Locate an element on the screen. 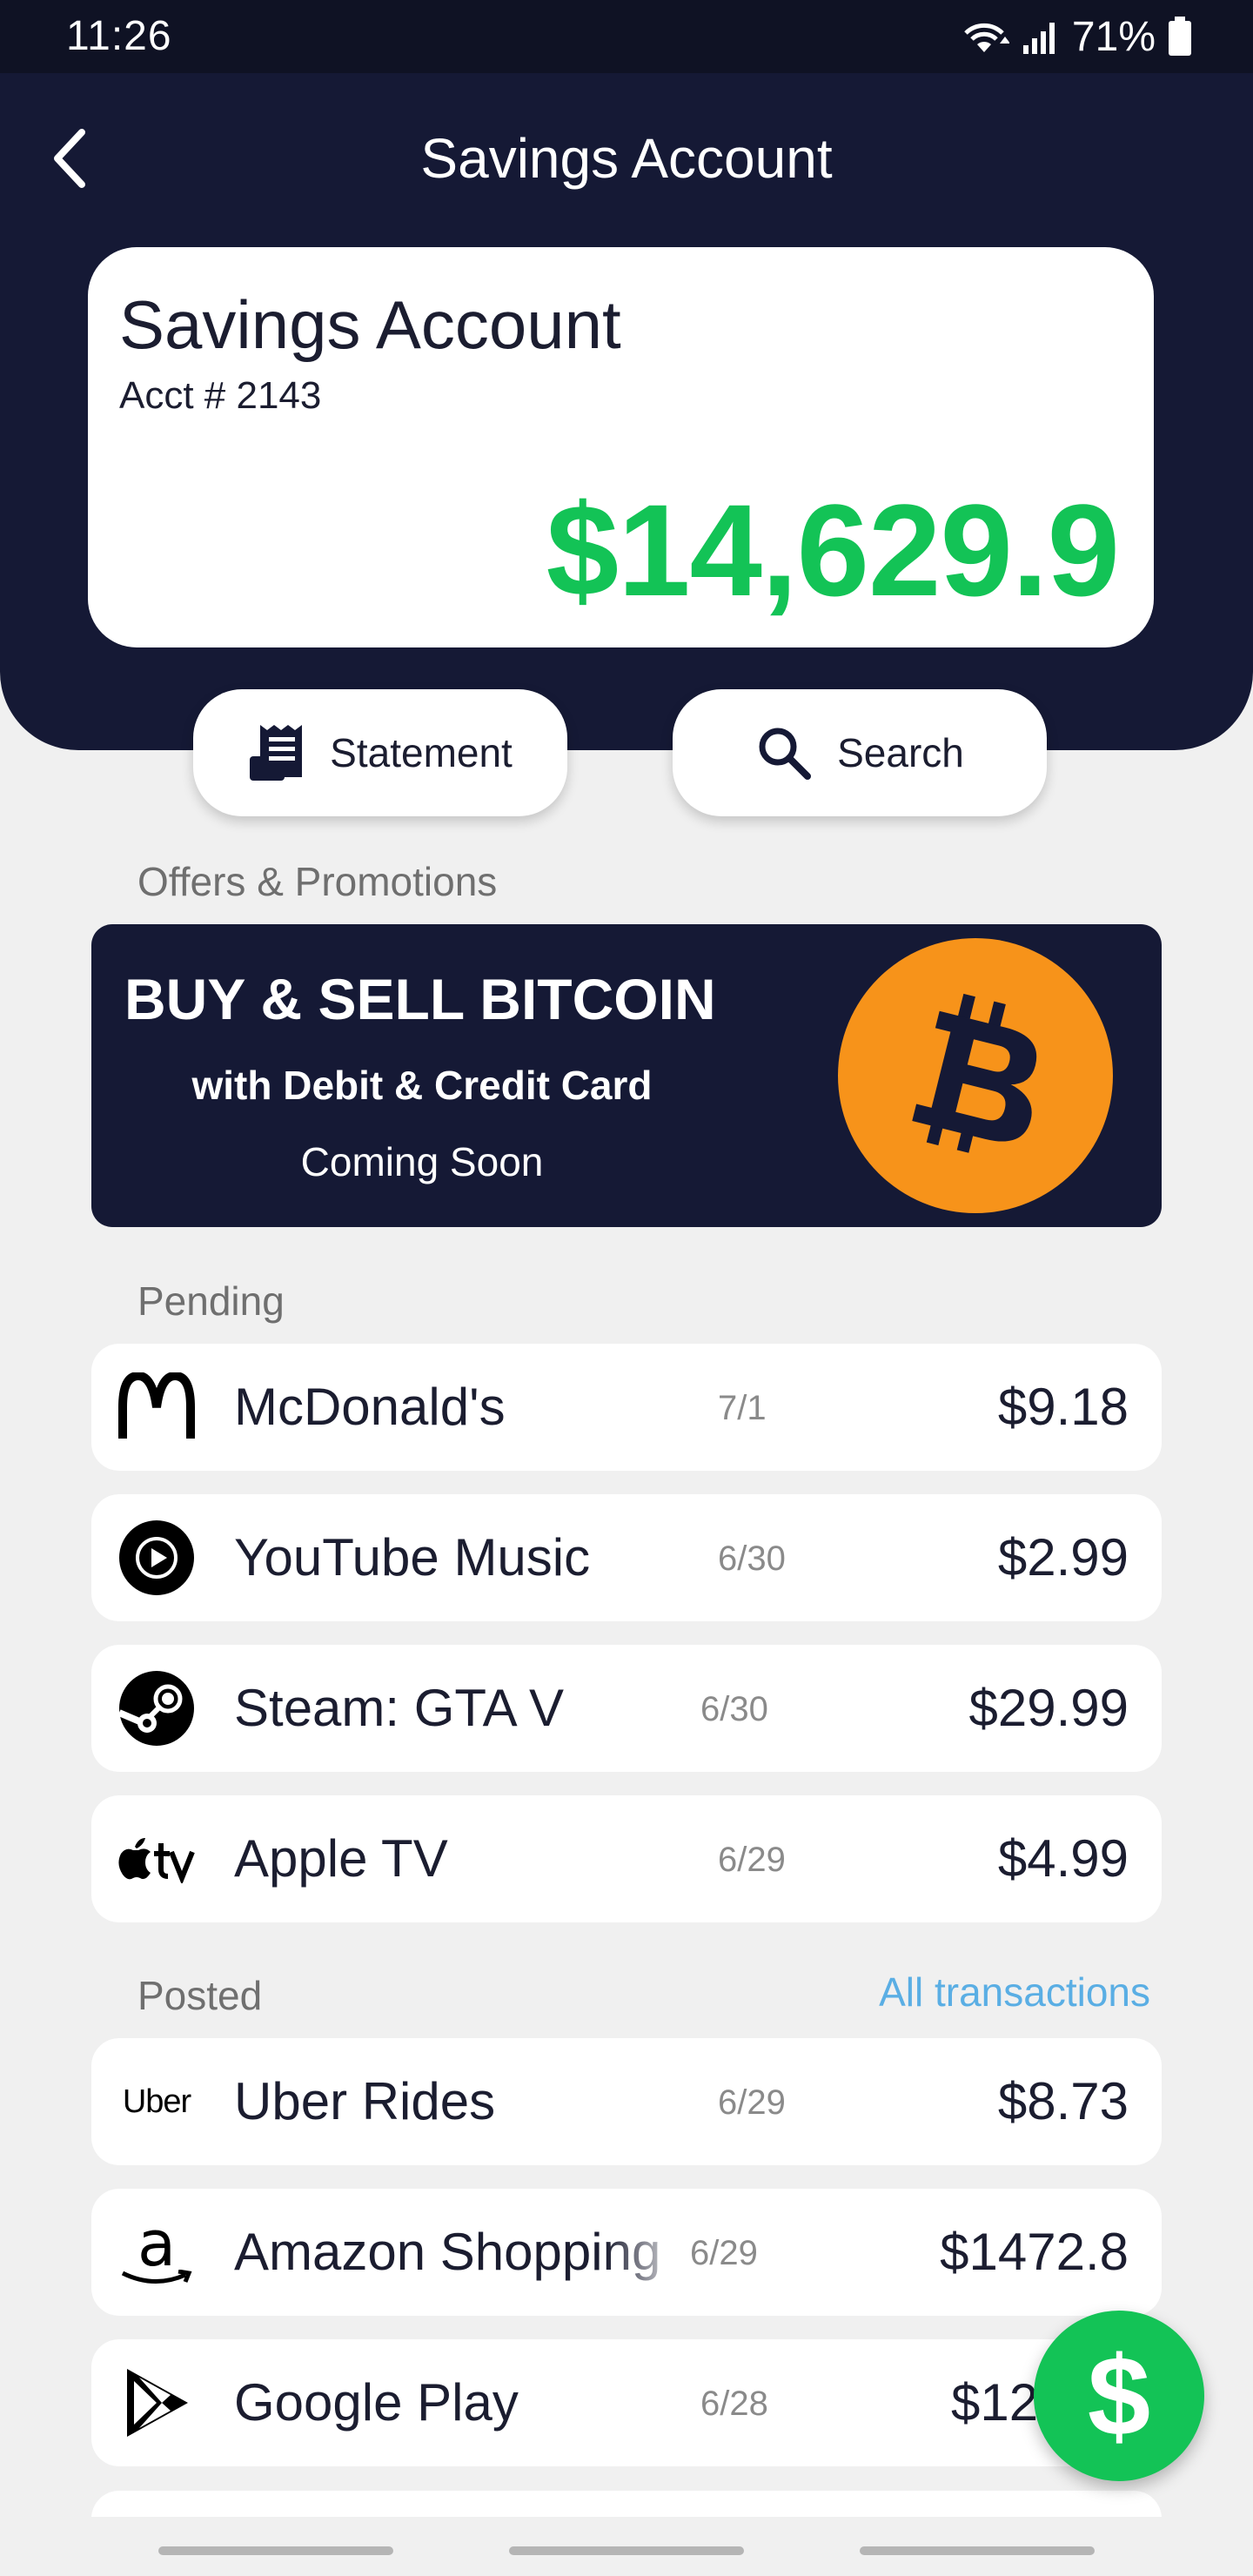 The height and width of the screenshot is (2576, 1253). mcdonalds-icon is located at coordinates (156, 1407).